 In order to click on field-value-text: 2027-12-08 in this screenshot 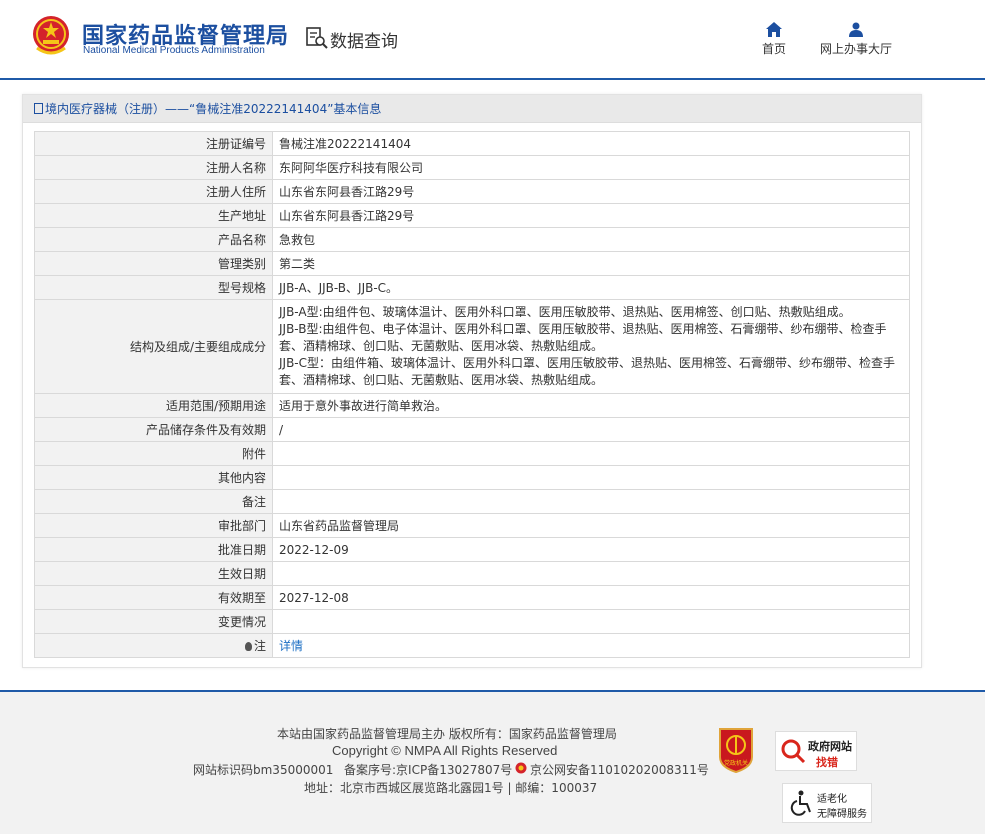, I will do `click(314, 597)`.